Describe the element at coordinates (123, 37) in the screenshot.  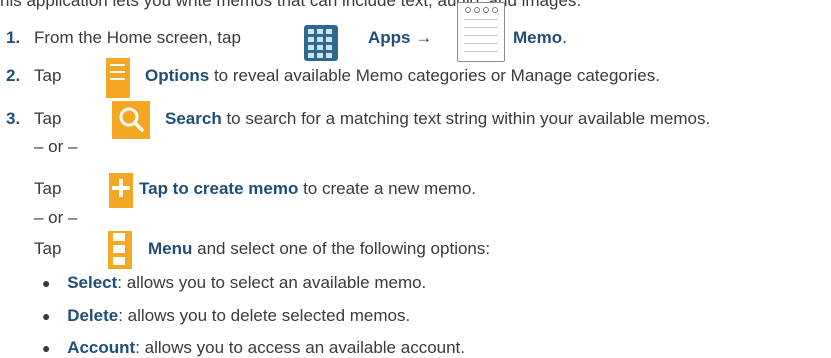
I see `step-1: 1. From the Home screen, tap` at that location.